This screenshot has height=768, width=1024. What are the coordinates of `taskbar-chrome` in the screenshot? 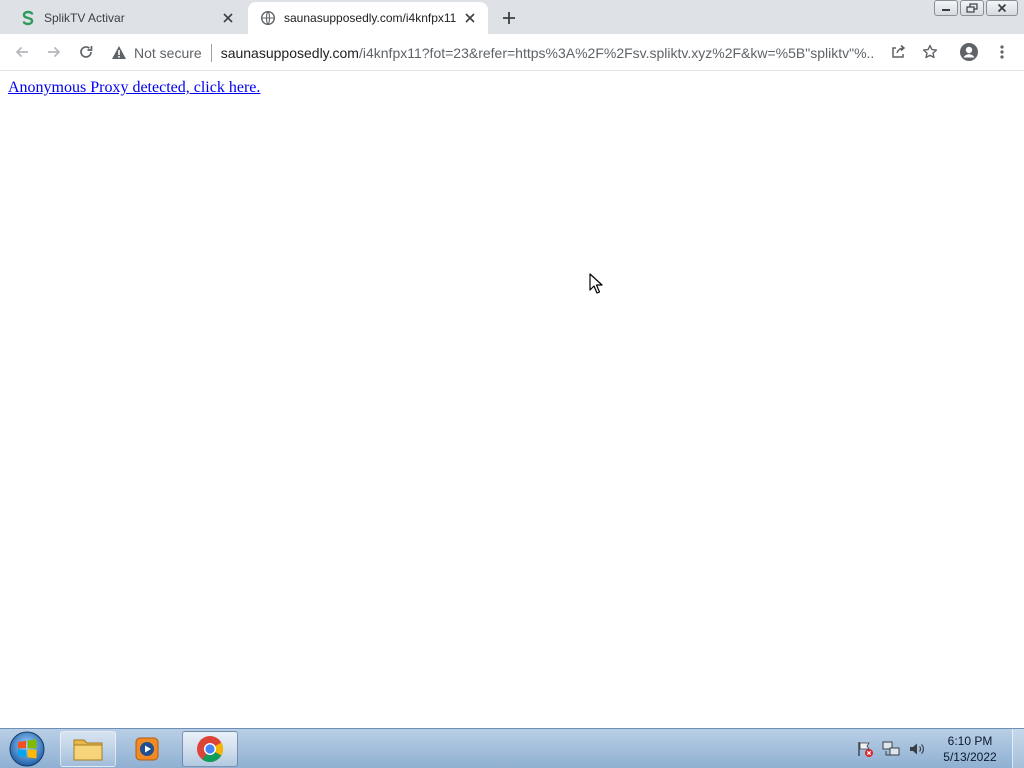 It's located at (210, 749).